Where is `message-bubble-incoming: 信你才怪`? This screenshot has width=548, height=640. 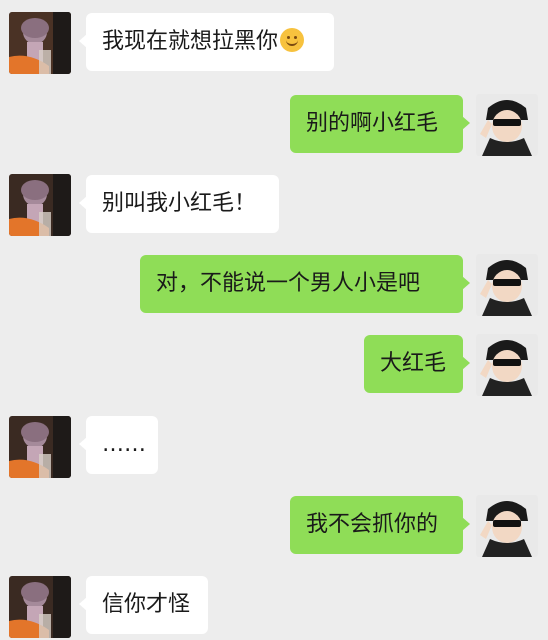 message-bubble-incoming: 信你才怪 is located at coordinates (143, 605).